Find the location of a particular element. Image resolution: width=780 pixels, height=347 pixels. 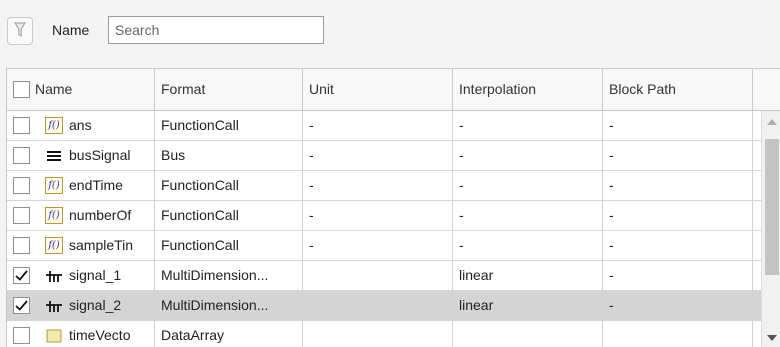

filter-icon is located at coordinates (20, 31).